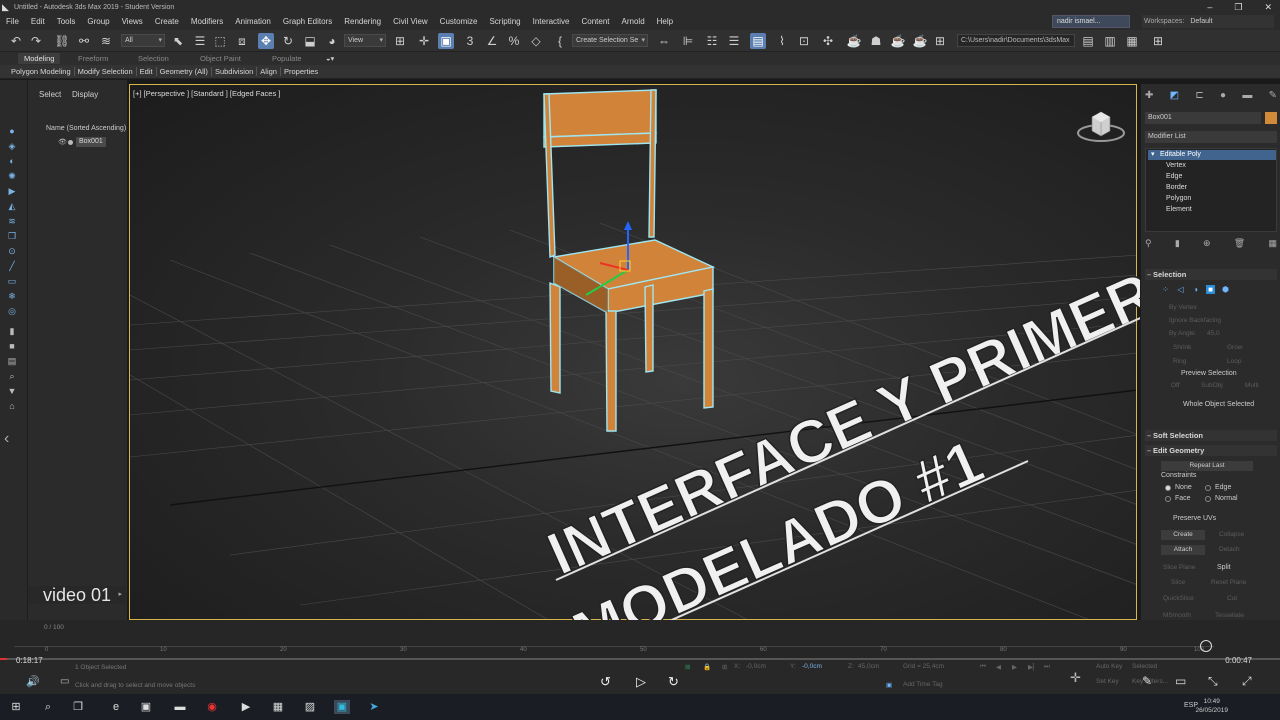 The width and height of the screenshot is (1280, 720). Describe the element at coordinates (6, 439) in the screenshot. I see `collapse-left-icon: ‹` at that location.